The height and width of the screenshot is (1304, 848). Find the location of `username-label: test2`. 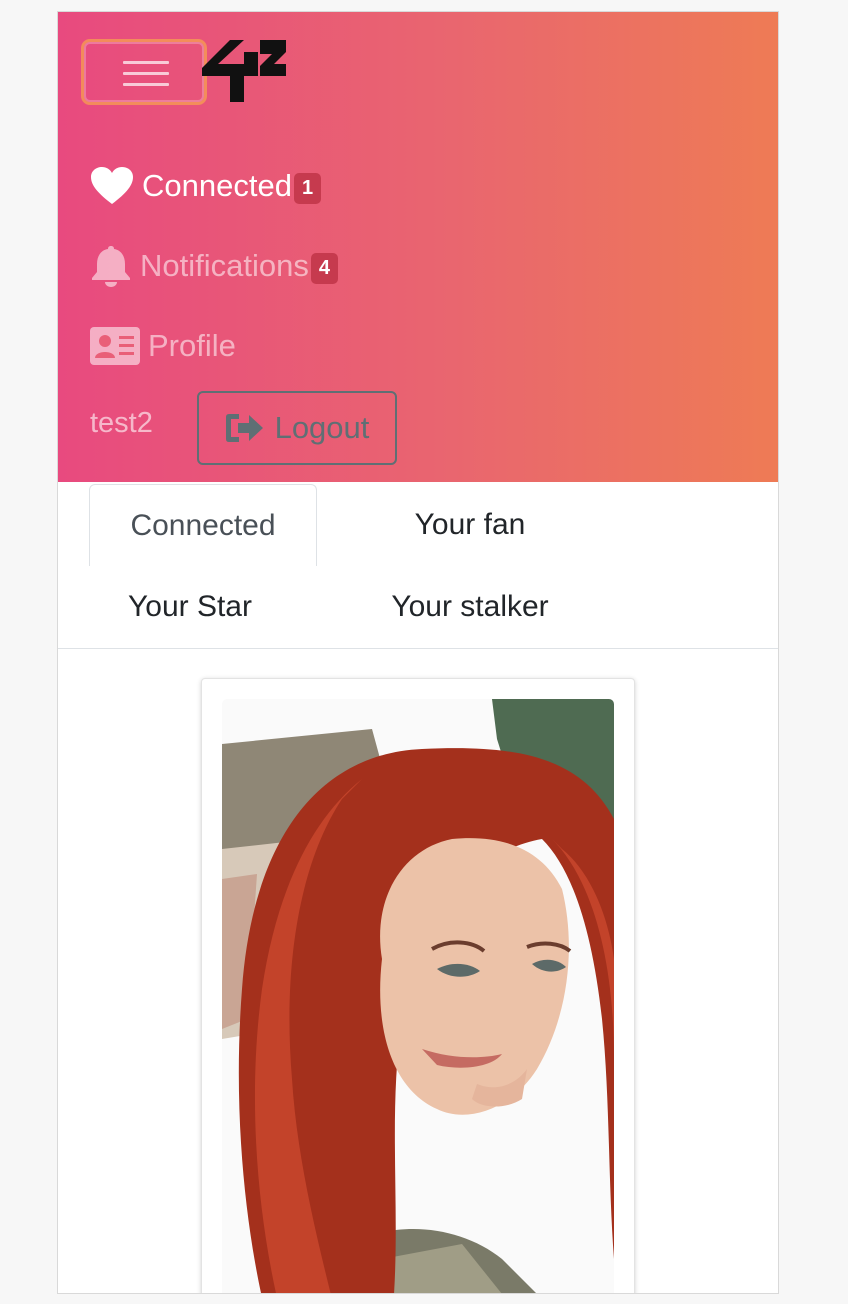

username-label: test2 is located at coordinates (121, 423).